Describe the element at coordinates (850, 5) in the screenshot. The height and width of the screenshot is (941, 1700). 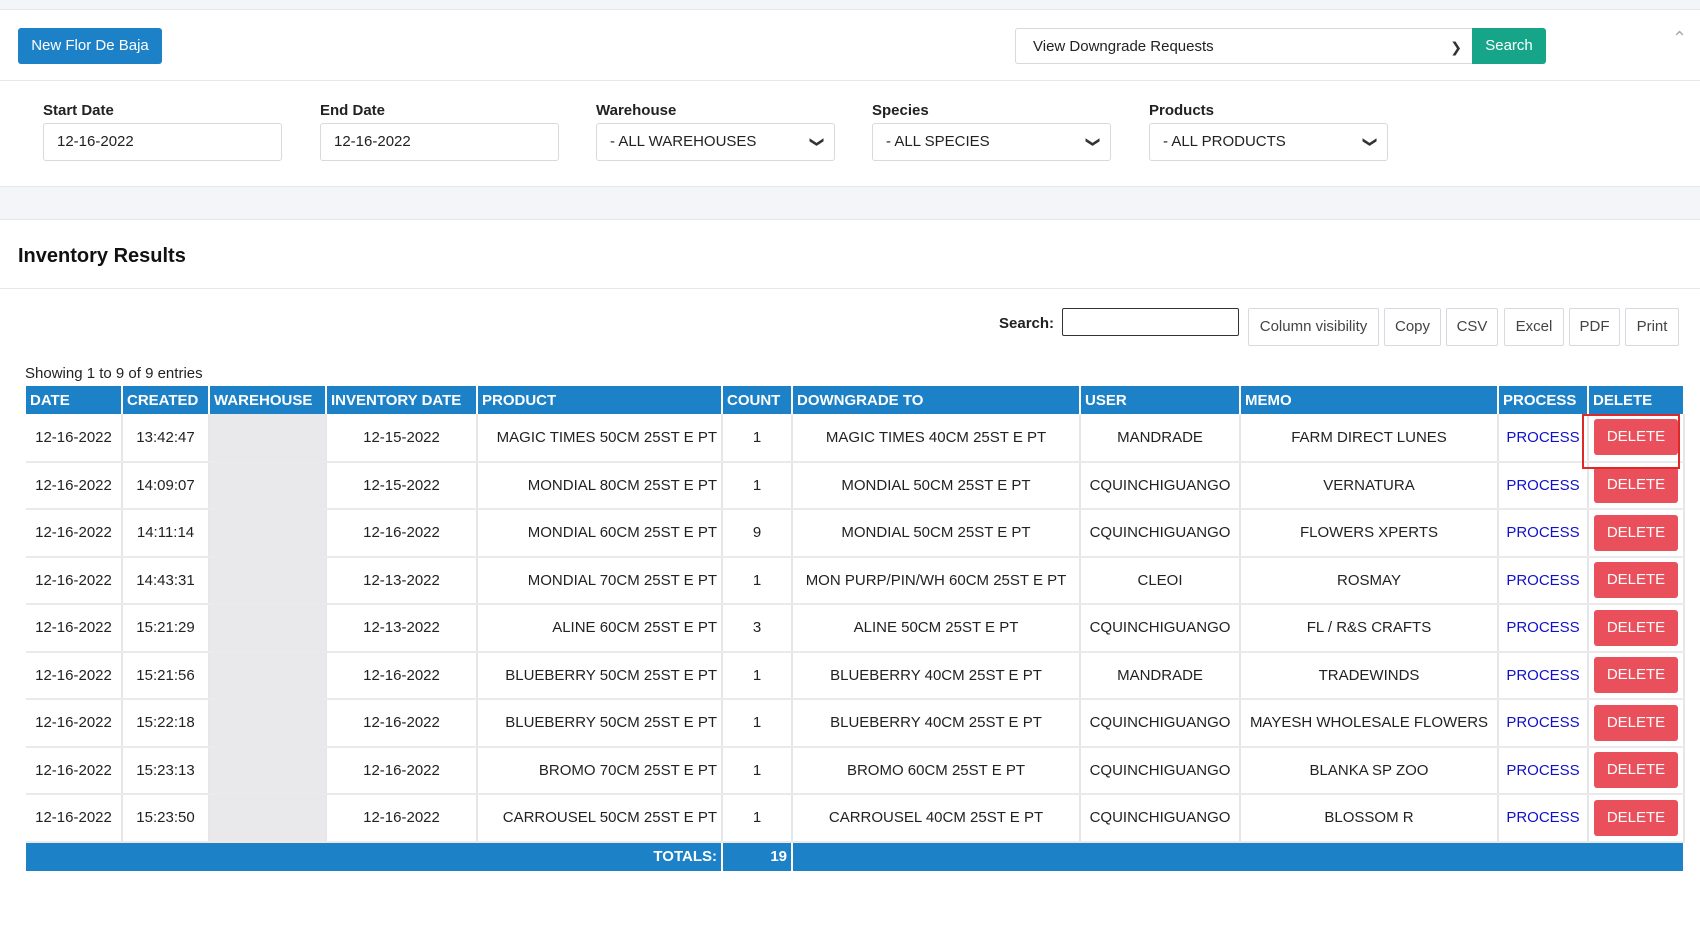
I see `top-strip` at that location.